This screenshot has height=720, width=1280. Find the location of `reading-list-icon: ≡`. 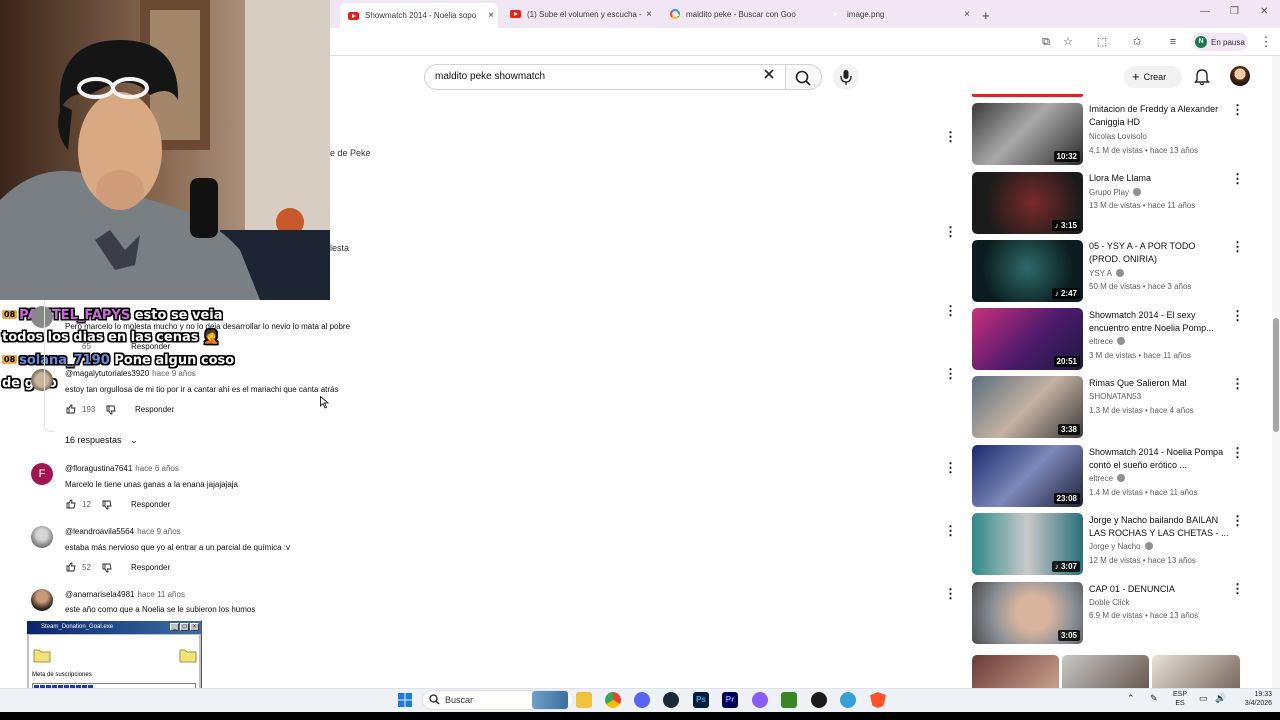

reading-list-icon: ≡ is located at coordinates (1173, 42).